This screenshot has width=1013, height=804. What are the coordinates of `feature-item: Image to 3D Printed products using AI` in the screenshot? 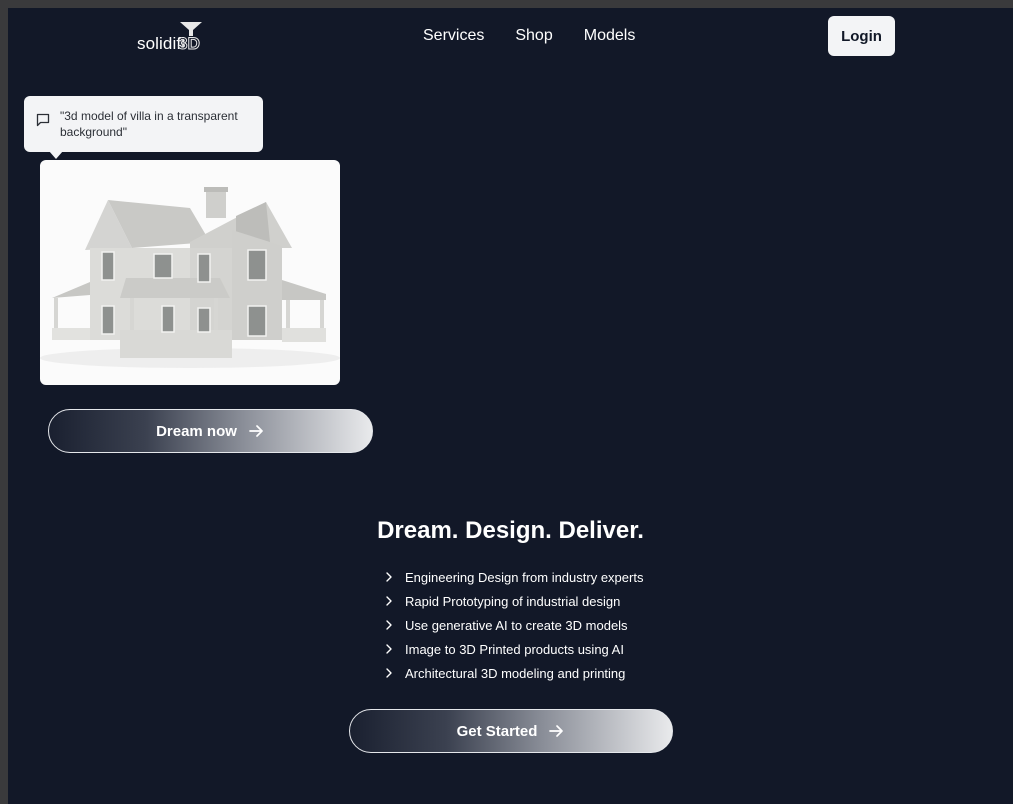 It's located at (513, 649).